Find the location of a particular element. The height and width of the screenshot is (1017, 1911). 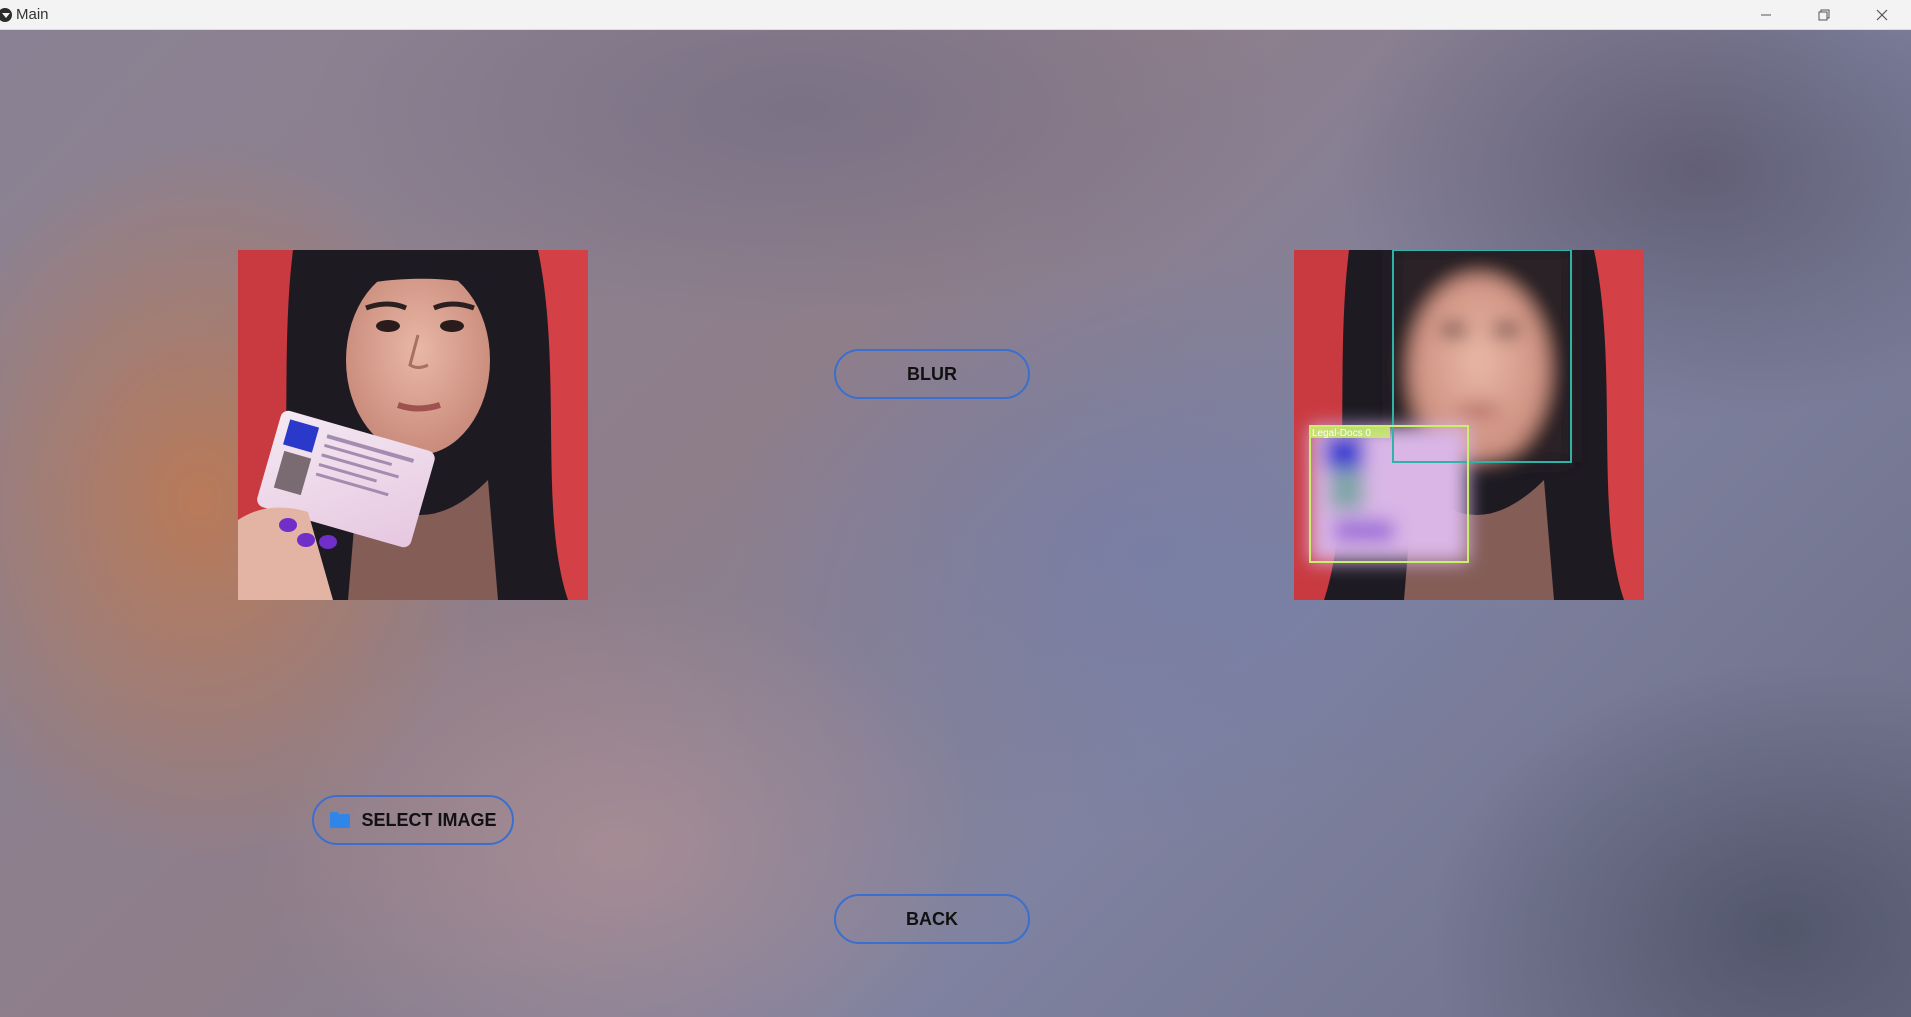

minimize-icon is located at coordinates (1766, 14).